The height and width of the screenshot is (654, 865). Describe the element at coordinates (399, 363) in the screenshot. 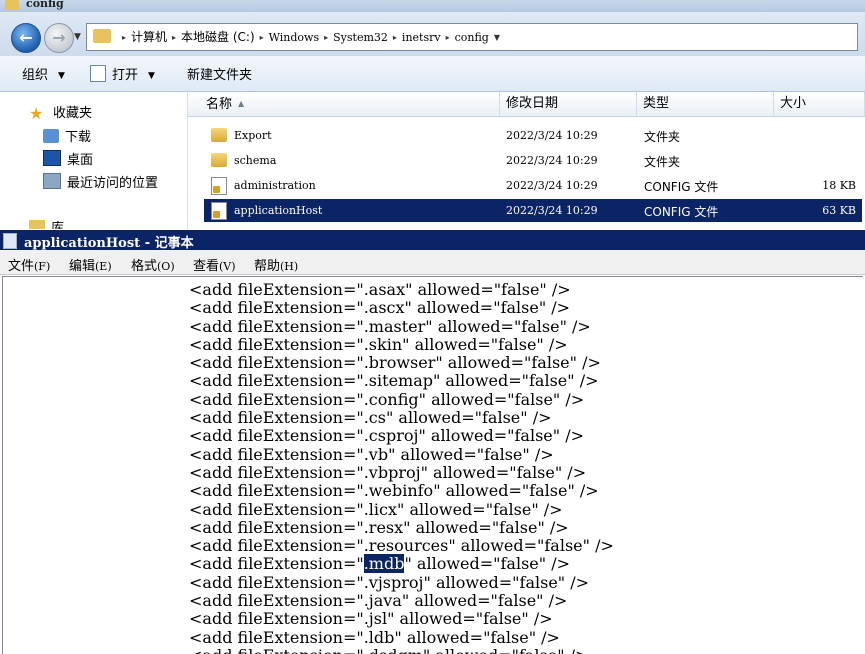

I see `code-extension: .browser` at that location.